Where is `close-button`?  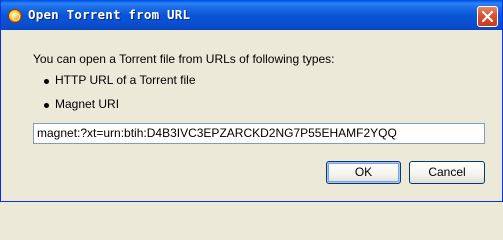
close-button is located at coordinates (487, 16).